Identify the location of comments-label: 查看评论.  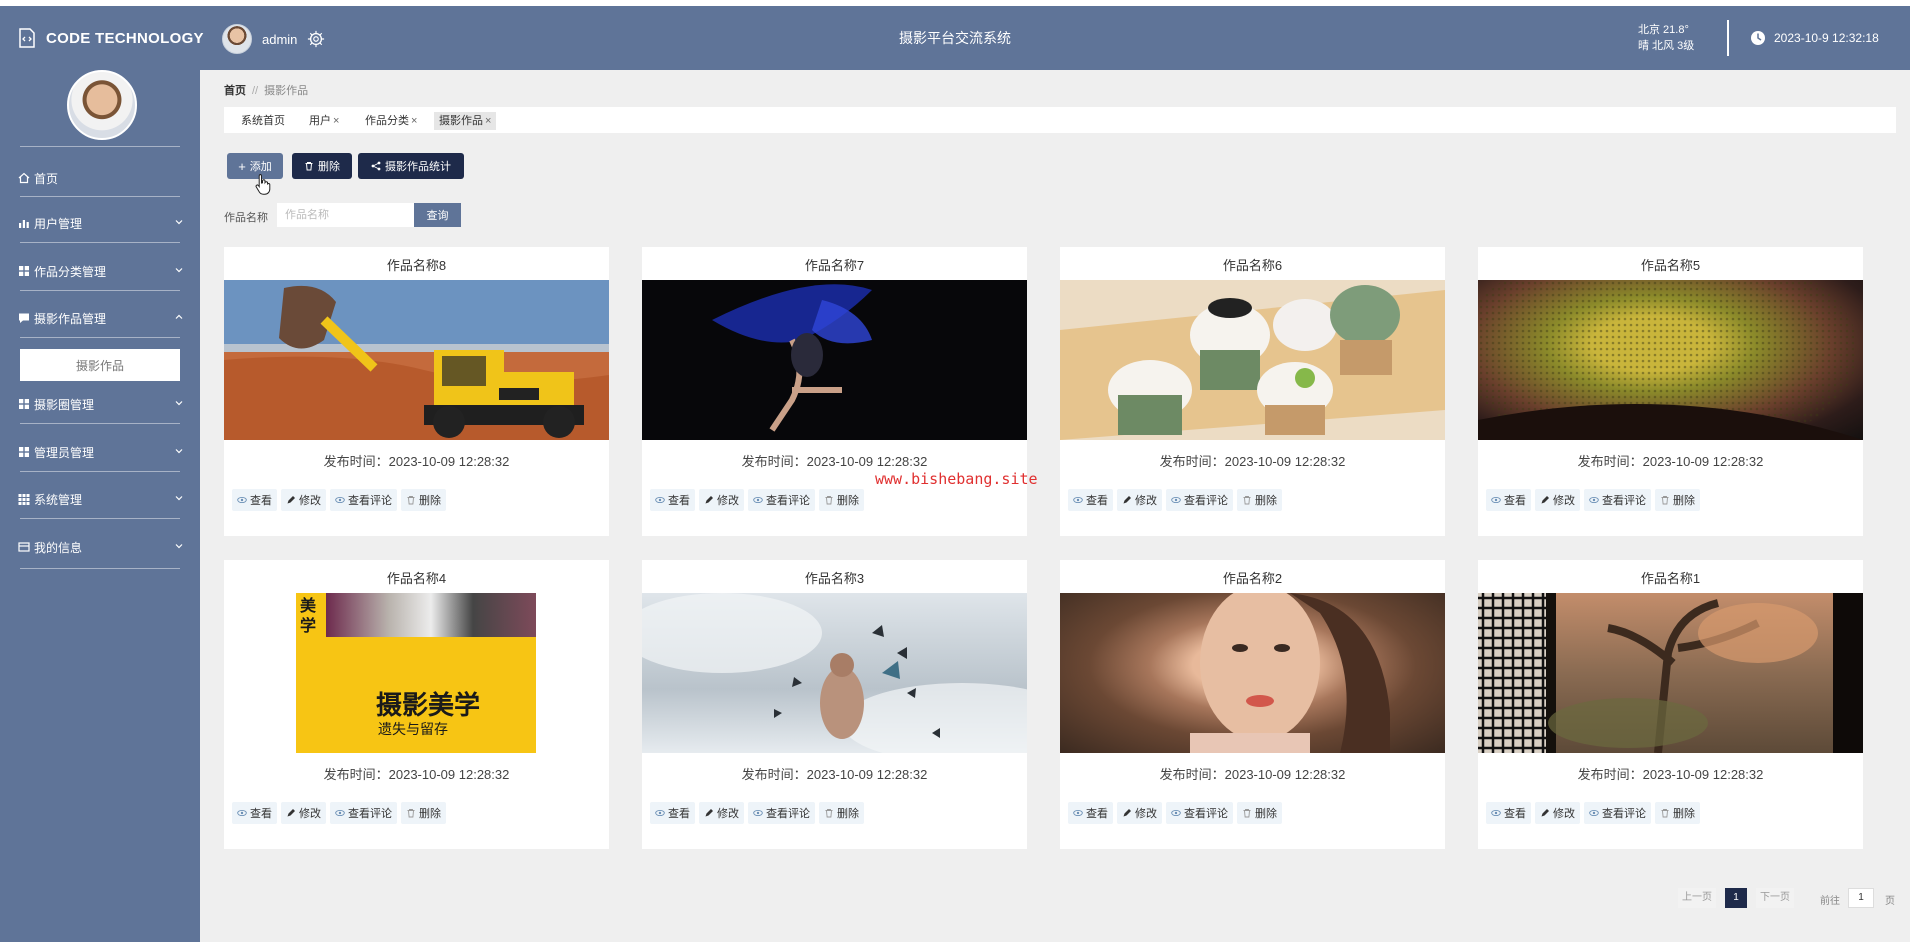
(1206, 501).